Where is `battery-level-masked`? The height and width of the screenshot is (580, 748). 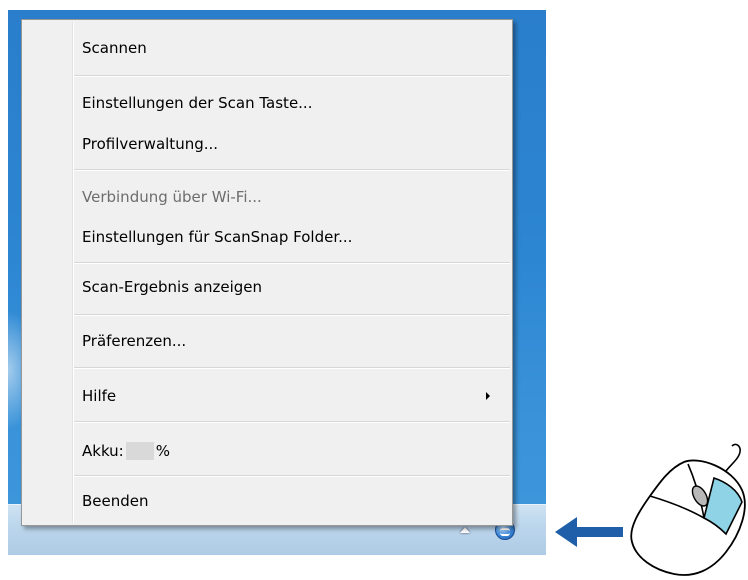 battery-level-masked is located at coordinates (139, 450).